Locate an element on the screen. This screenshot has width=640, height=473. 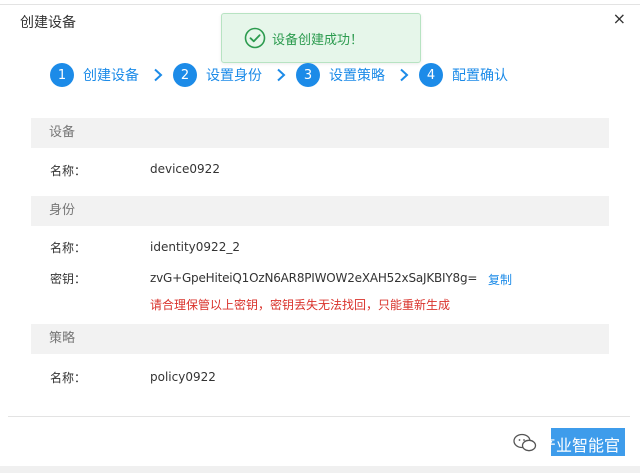
copy-key-link: 复制 is located at coordinates (500, 279).